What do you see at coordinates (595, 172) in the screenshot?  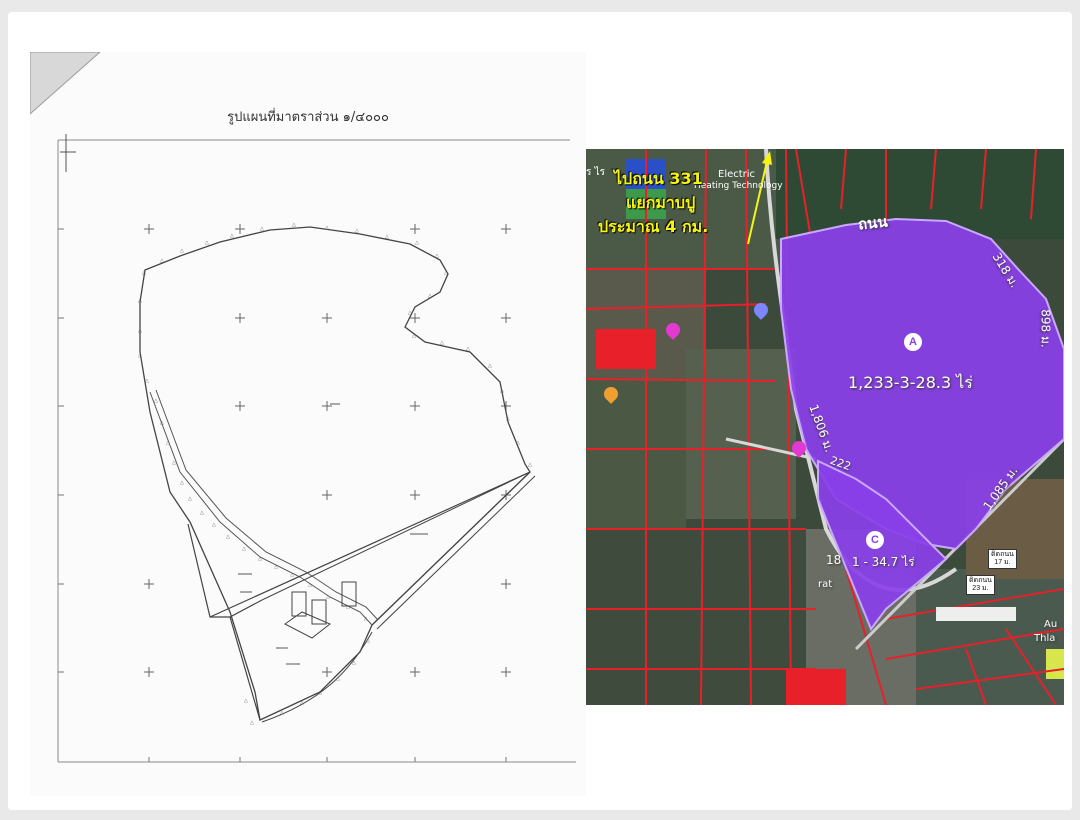 I see `label-top-left: ร ไร` at bounding box center [595, 172].